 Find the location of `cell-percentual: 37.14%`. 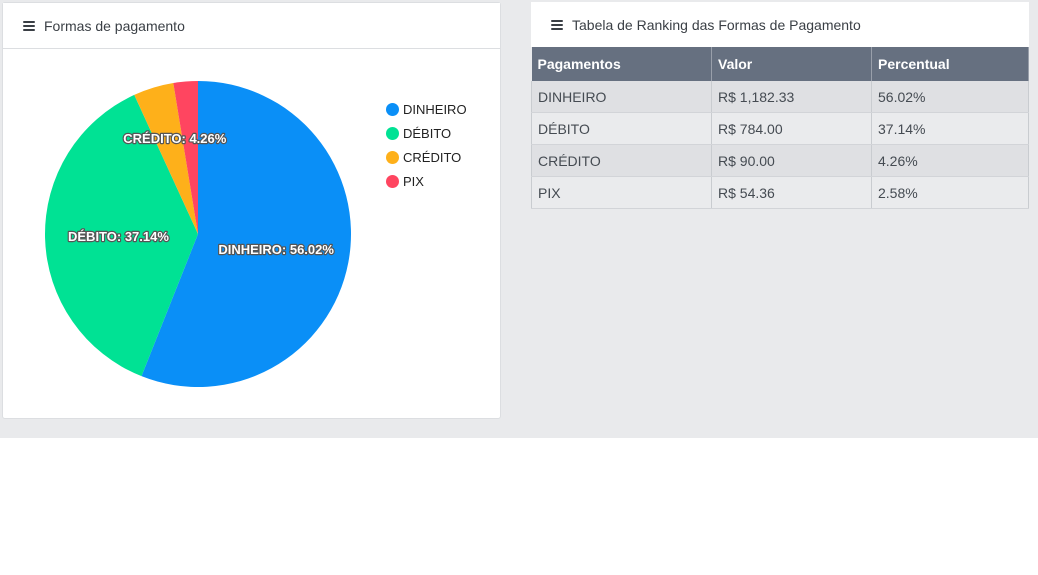

cell-percentual: 37.14% is located at coordinates (950, 128).